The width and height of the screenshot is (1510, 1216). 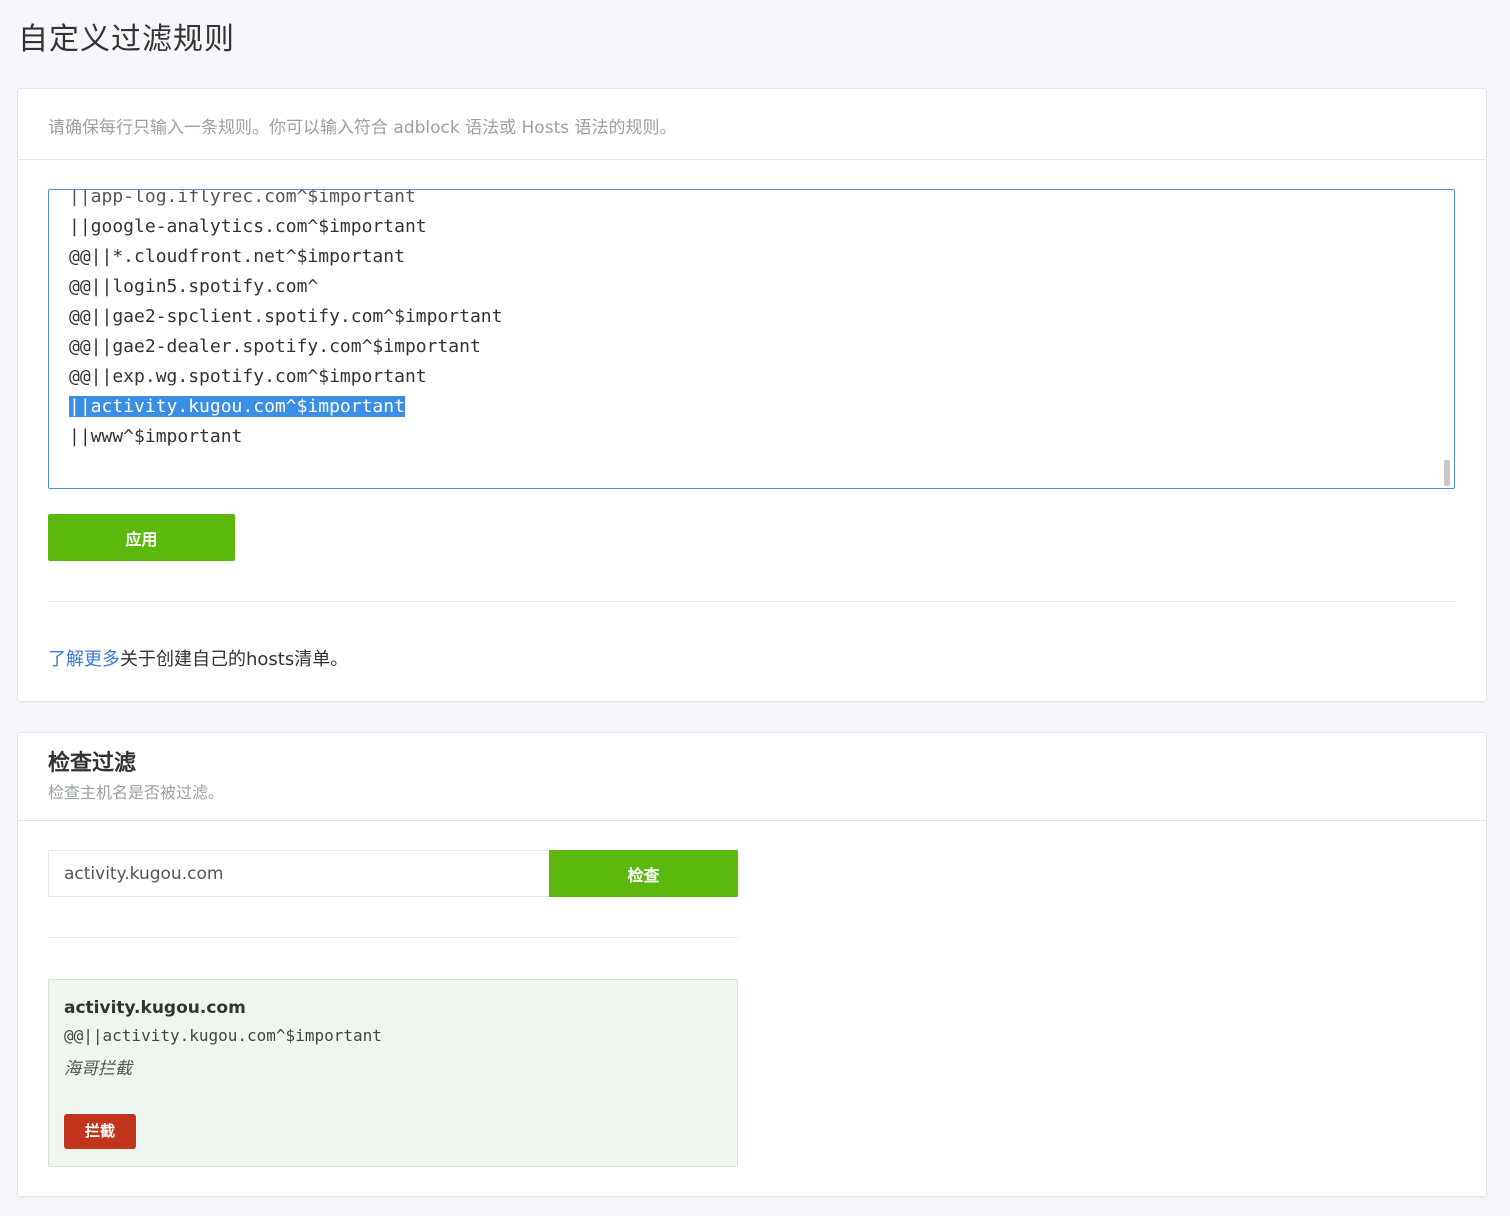 What do you see at coordinates (393, 937) in the screenshot?
I see `check-divider` at bounding box center [393, 937].